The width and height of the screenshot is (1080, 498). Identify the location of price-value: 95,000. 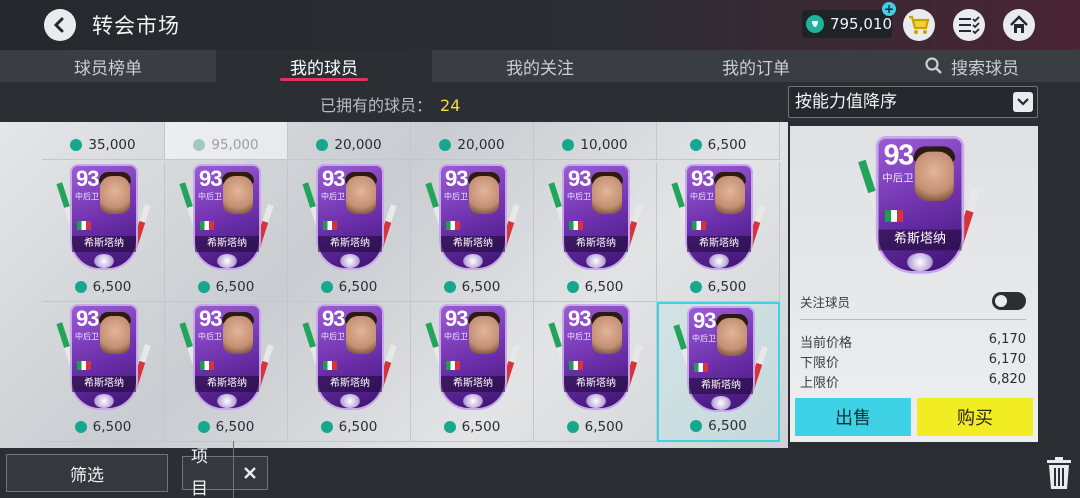
(235, 145).